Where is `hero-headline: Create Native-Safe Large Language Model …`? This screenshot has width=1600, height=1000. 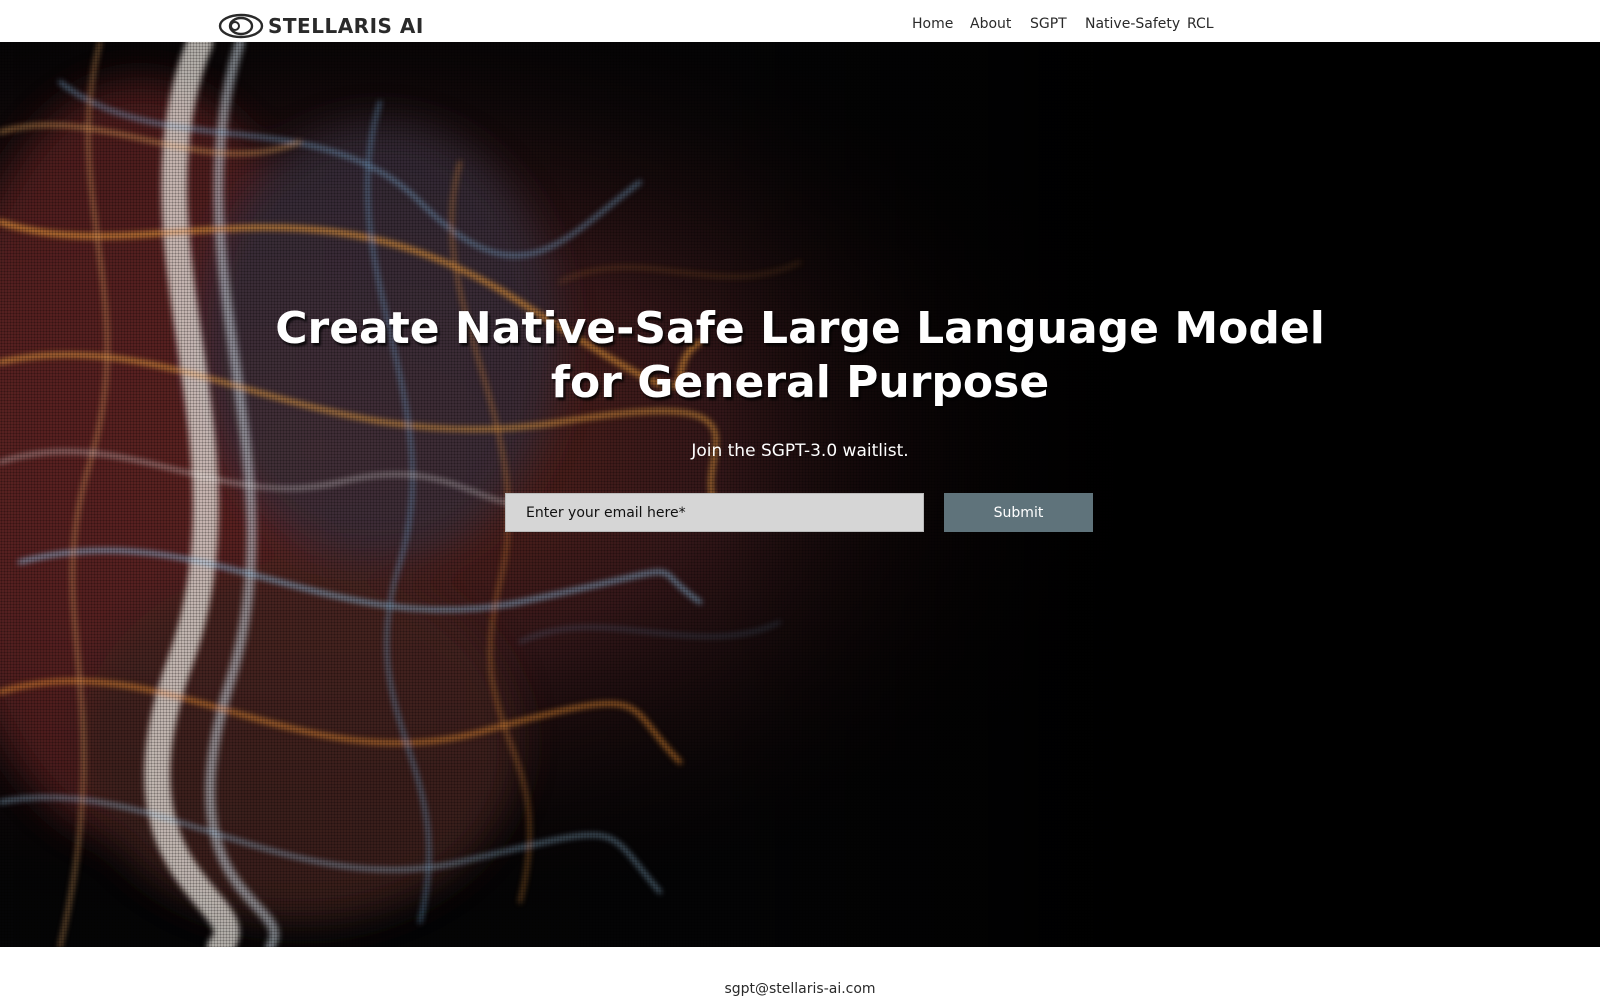
hero-headline: Create Native-Safe Large Language Model … is located at coordinates (800, 356).